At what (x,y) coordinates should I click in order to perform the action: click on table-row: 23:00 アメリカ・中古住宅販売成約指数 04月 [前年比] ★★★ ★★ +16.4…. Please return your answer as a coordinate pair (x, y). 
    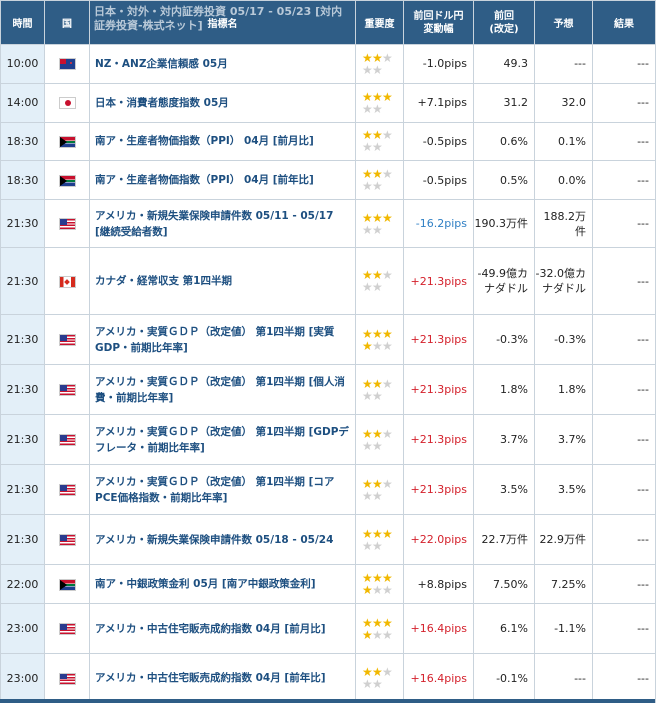
    Looking at the image, I should click on (328, 678).